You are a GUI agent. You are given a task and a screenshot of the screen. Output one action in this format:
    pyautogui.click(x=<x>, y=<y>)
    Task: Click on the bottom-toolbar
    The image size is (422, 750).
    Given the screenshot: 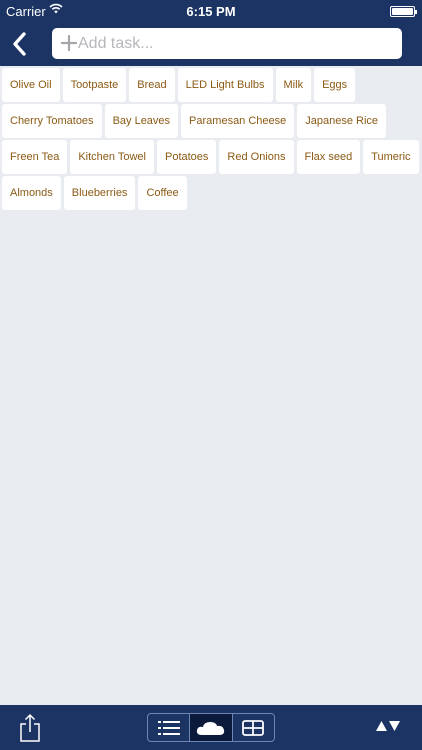 What is the action you would take?
    pyautogui.click(x=211, y=727)
    